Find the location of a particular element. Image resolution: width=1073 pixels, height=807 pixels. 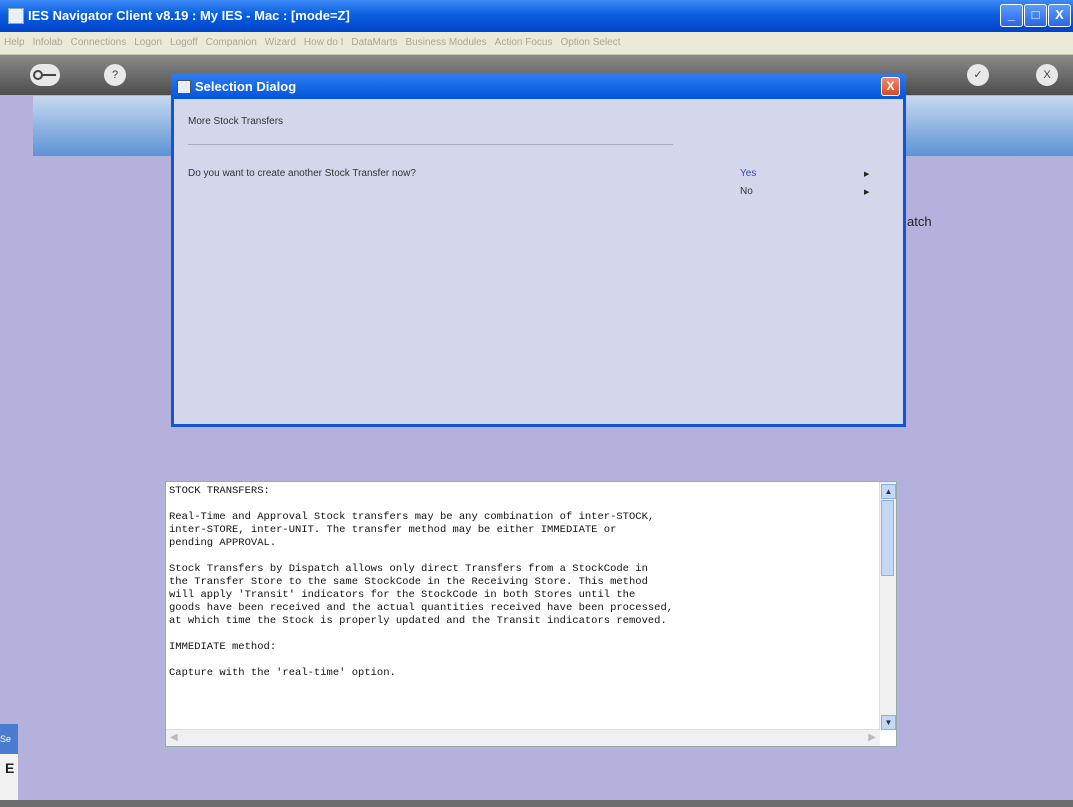

help-line: IMMEDIATE method: is located at coordinates (223, 647).